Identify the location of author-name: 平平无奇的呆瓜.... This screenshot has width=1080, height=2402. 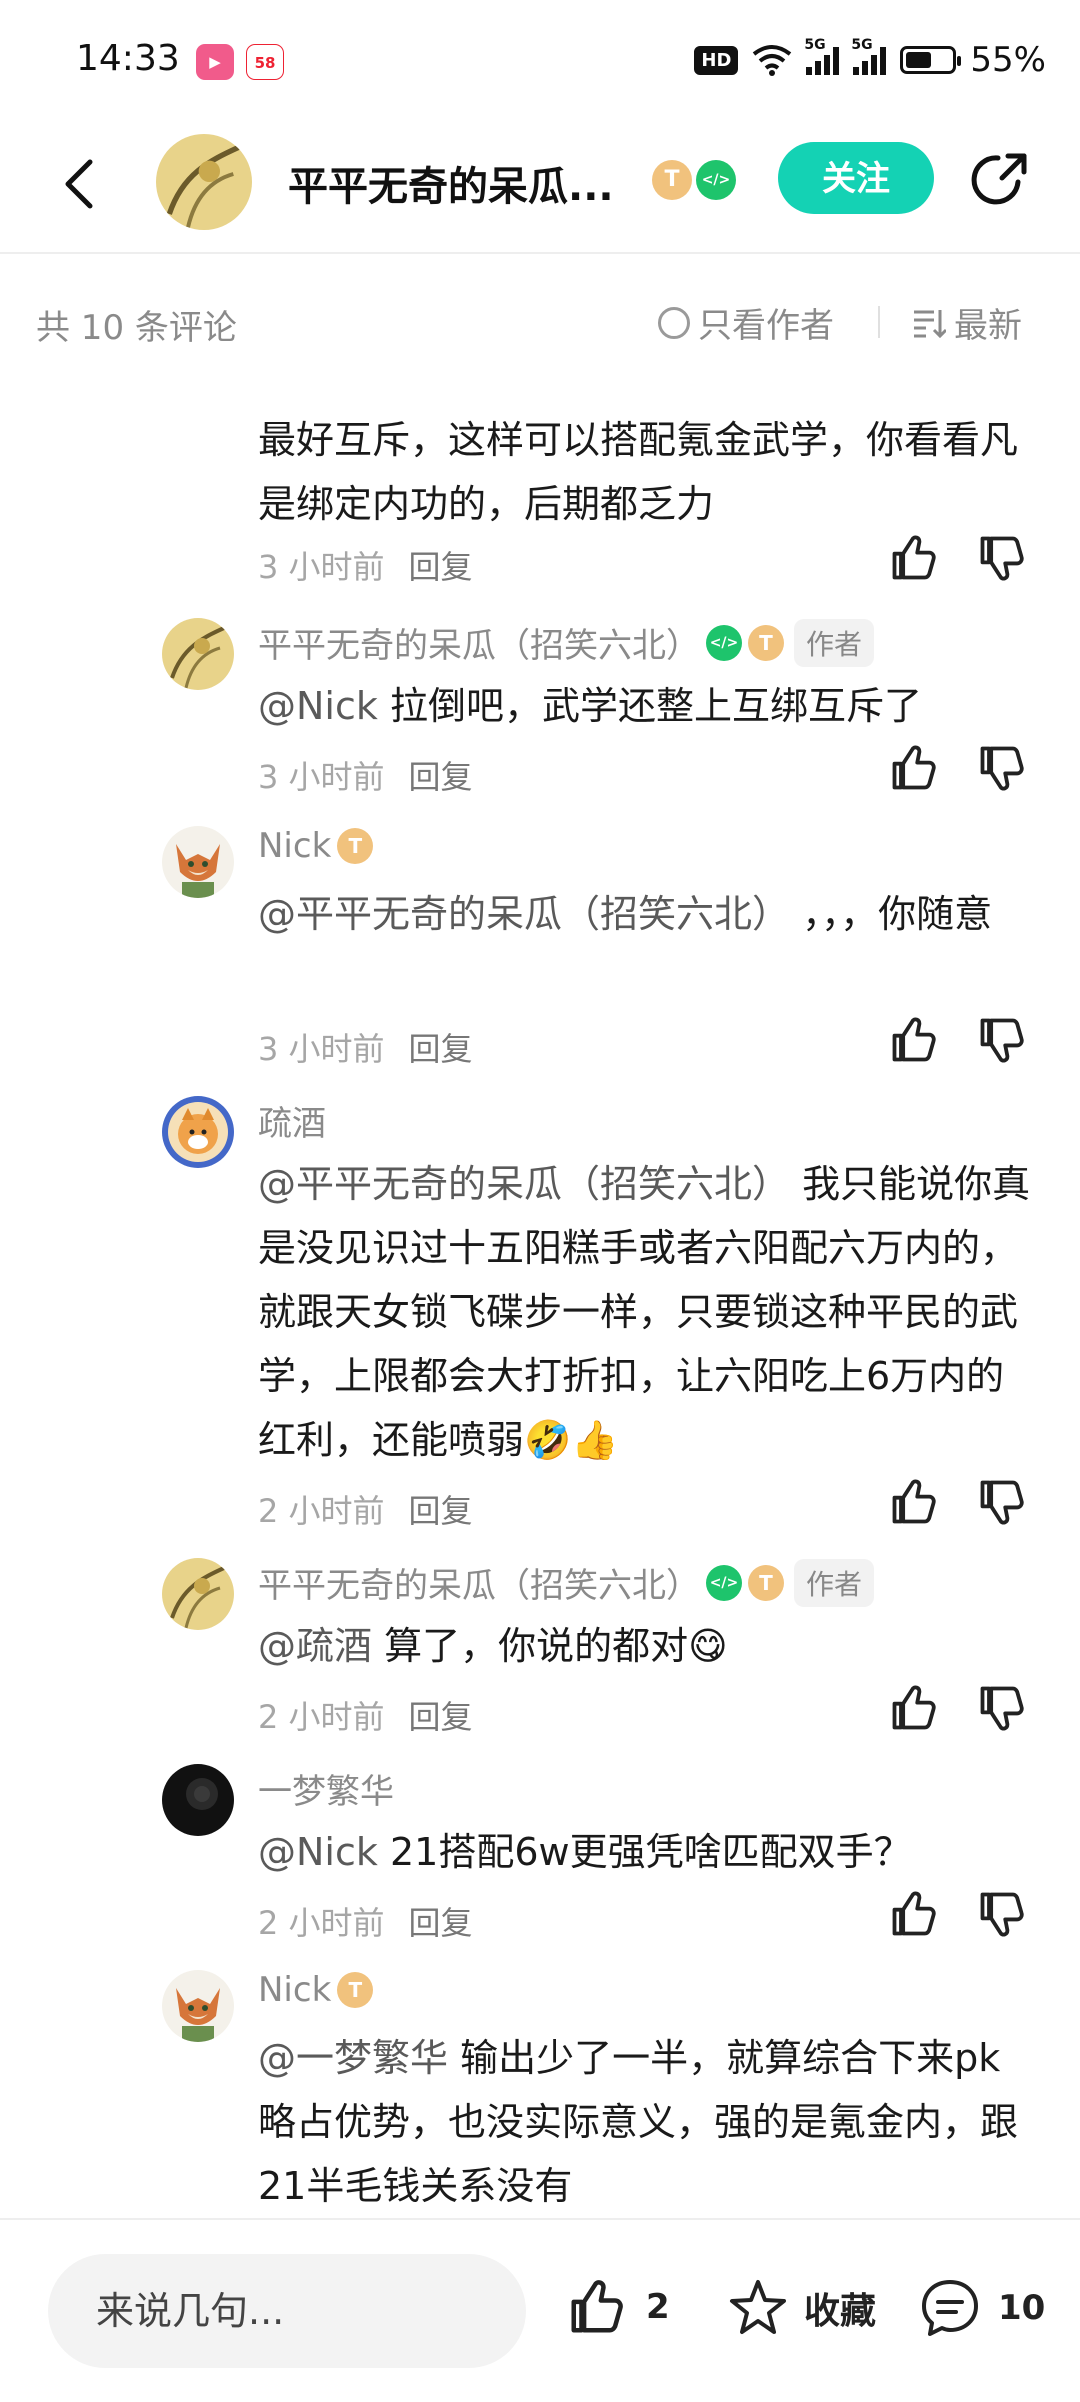
(453, 183).